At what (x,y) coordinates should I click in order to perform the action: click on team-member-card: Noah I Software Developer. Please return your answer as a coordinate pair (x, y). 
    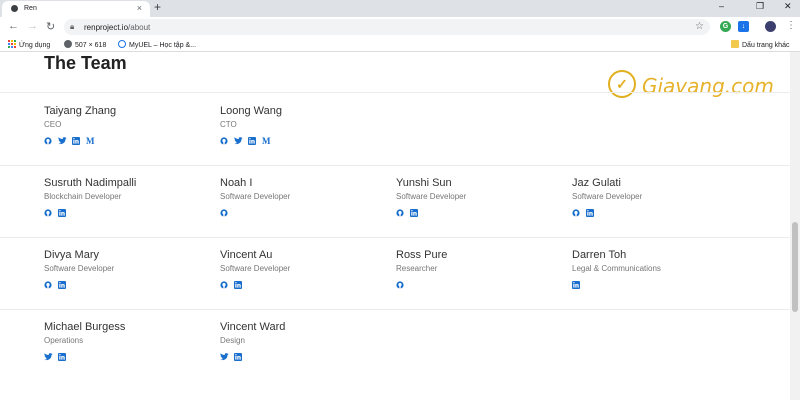
    Looking at the image, I should click on (305, 198).